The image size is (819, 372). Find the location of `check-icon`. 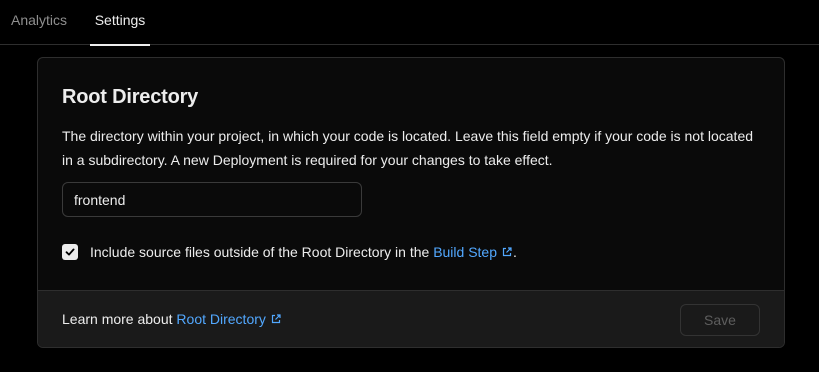

check-icon is located at coordinates (70, 252).